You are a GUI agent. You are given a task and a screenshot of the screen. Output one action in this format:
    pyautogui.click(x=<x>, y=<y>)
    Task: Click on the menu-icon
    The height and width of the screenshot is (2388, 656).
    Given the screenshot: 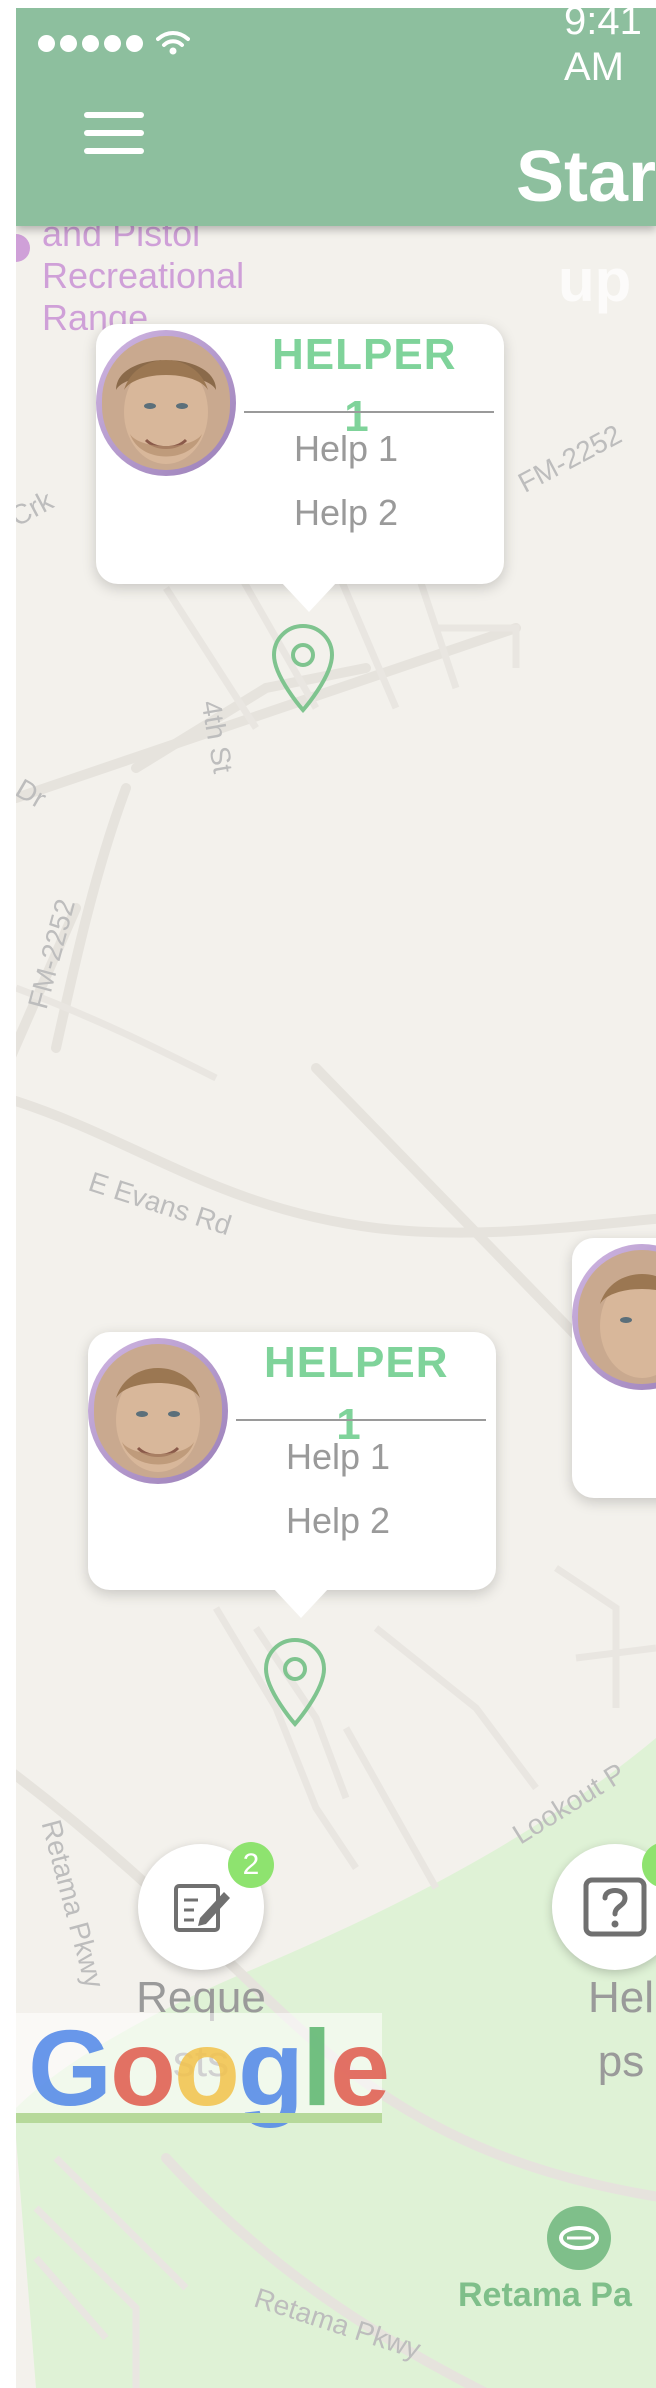 What is the action you would take?
    pyautogui.click(x=114, y=136)
    